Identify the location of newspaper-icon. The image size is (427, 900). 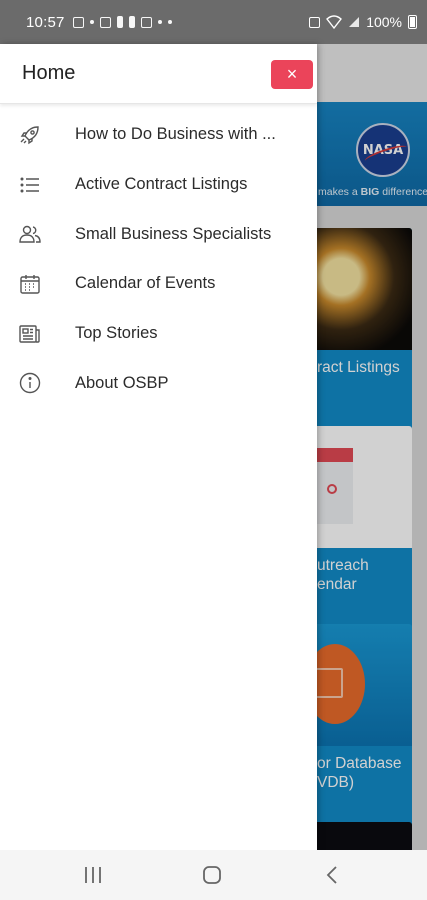
(29, 333).